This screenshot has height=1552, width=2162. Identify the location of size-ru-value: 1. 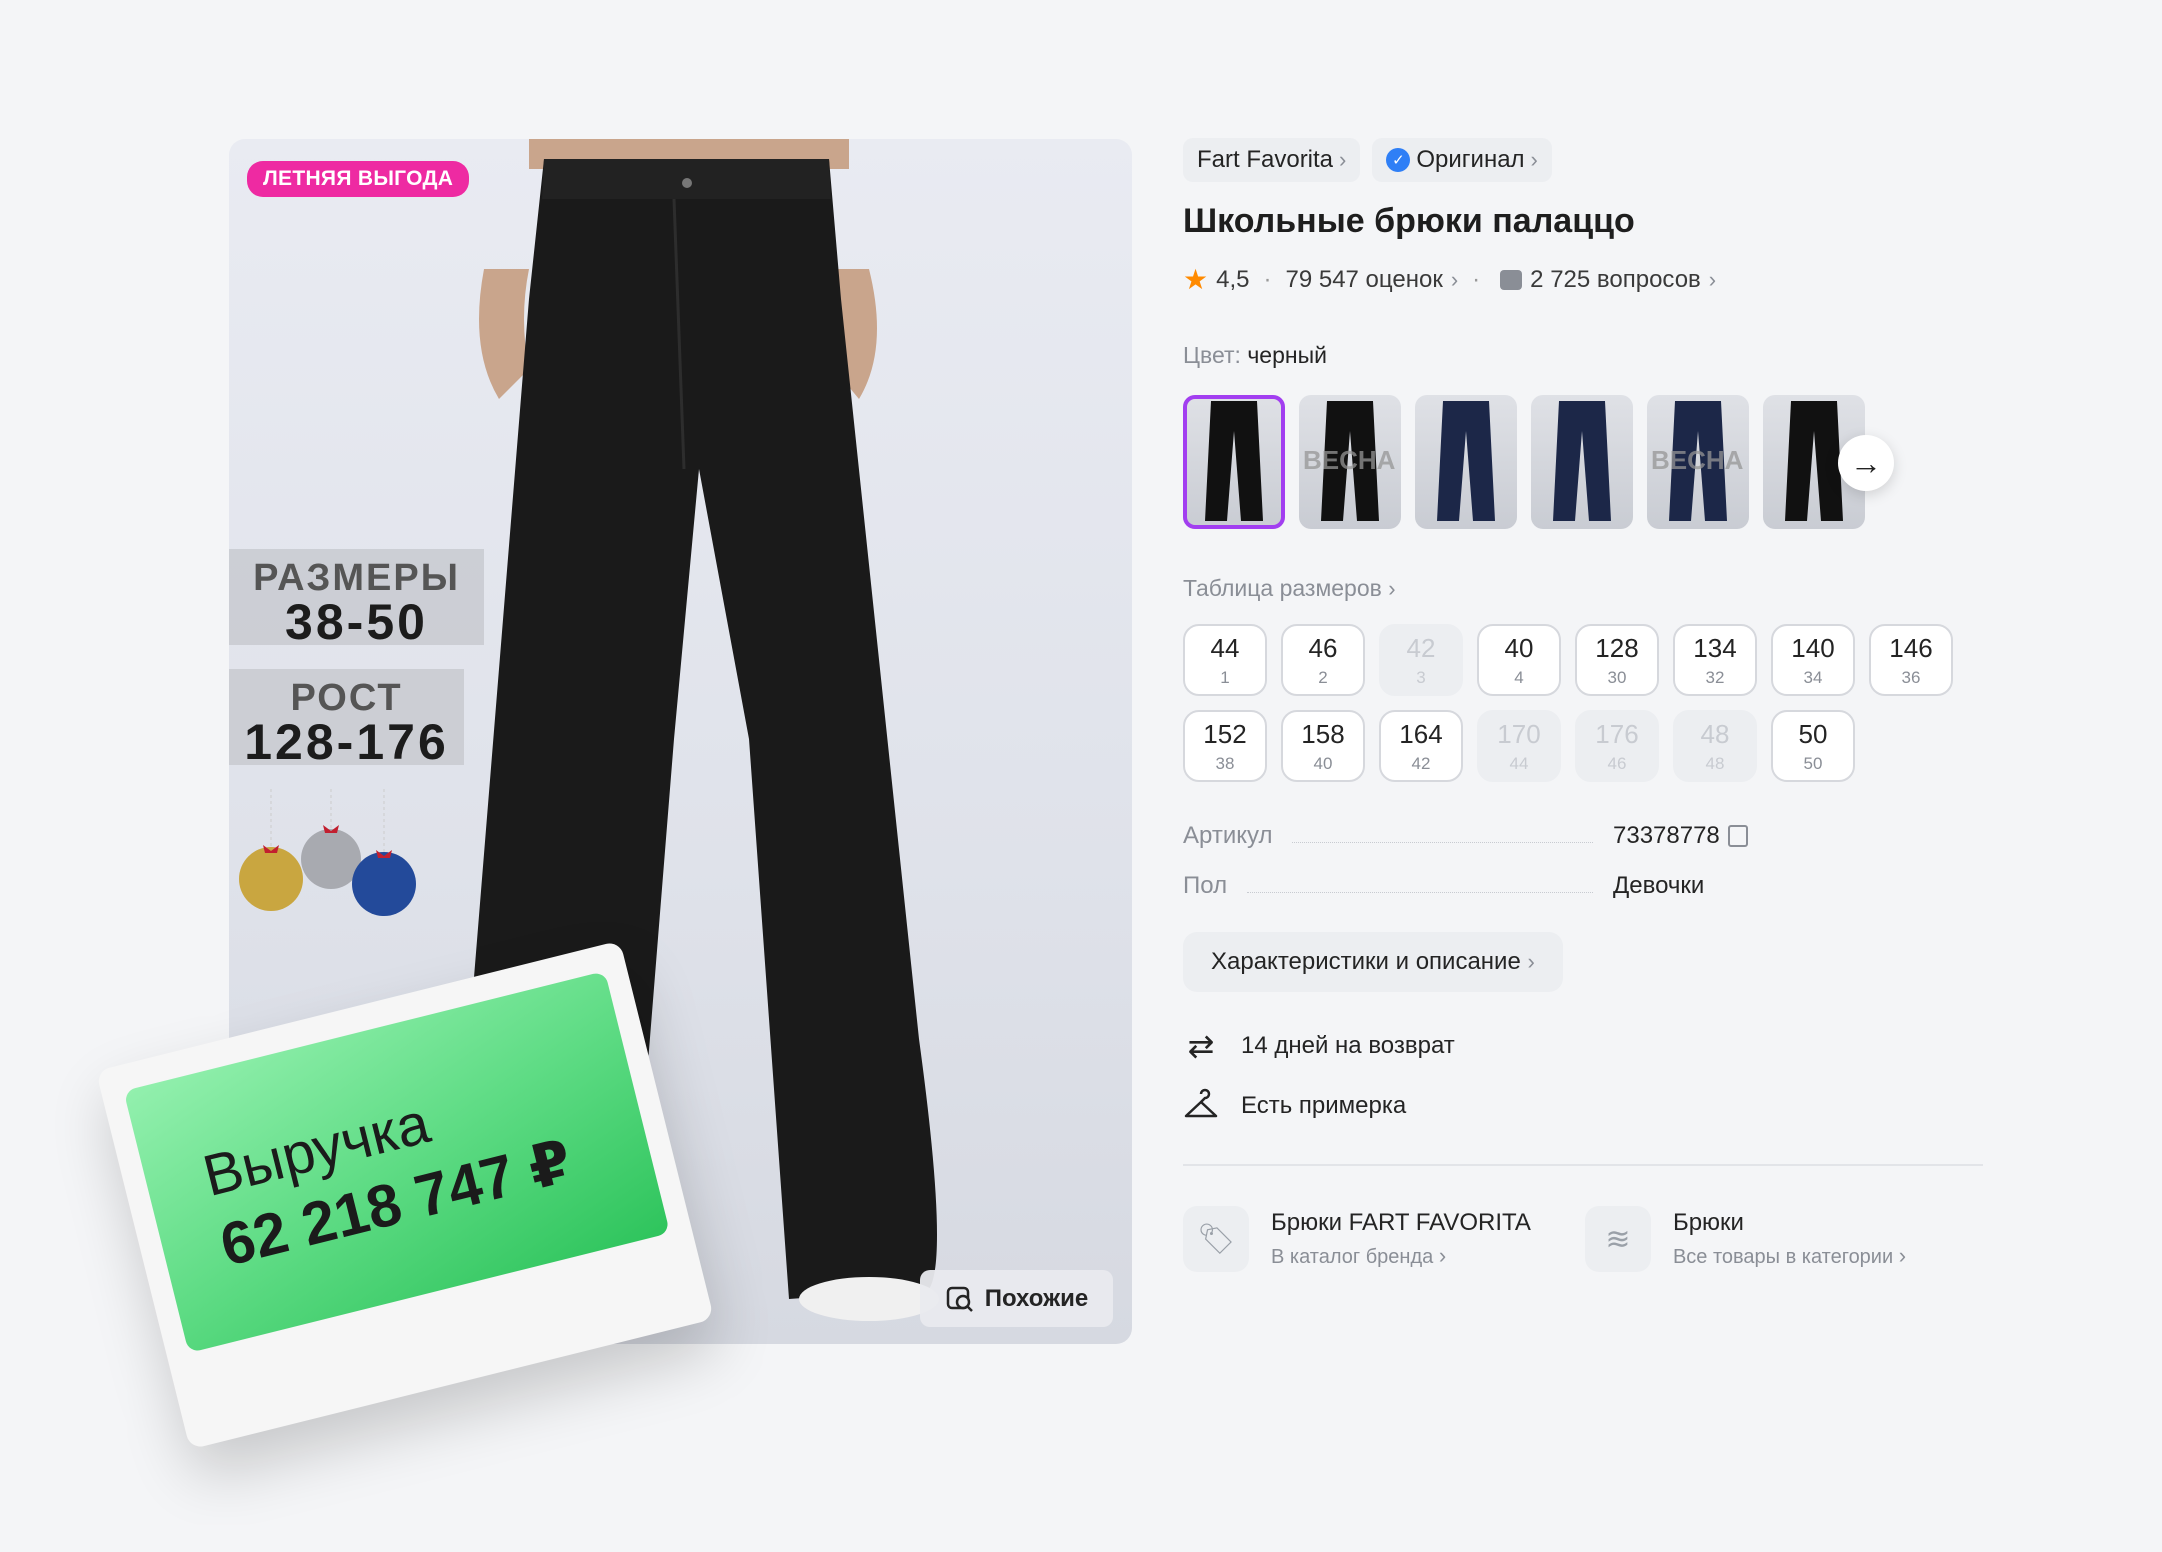
(1225, 677).